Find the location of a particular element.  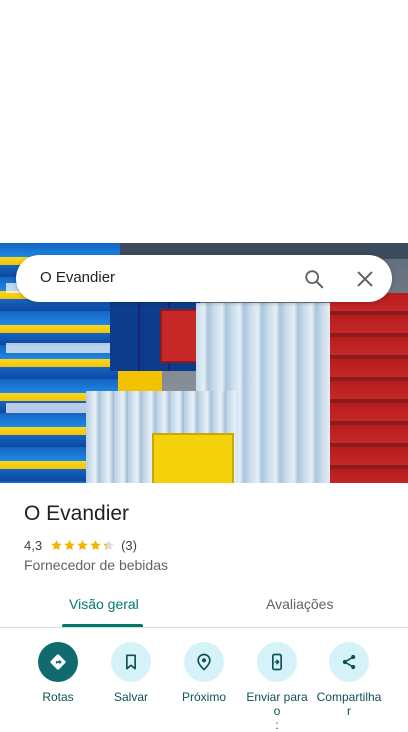

rating-row: 4,3 (3) is located at coordinates (80, 545).